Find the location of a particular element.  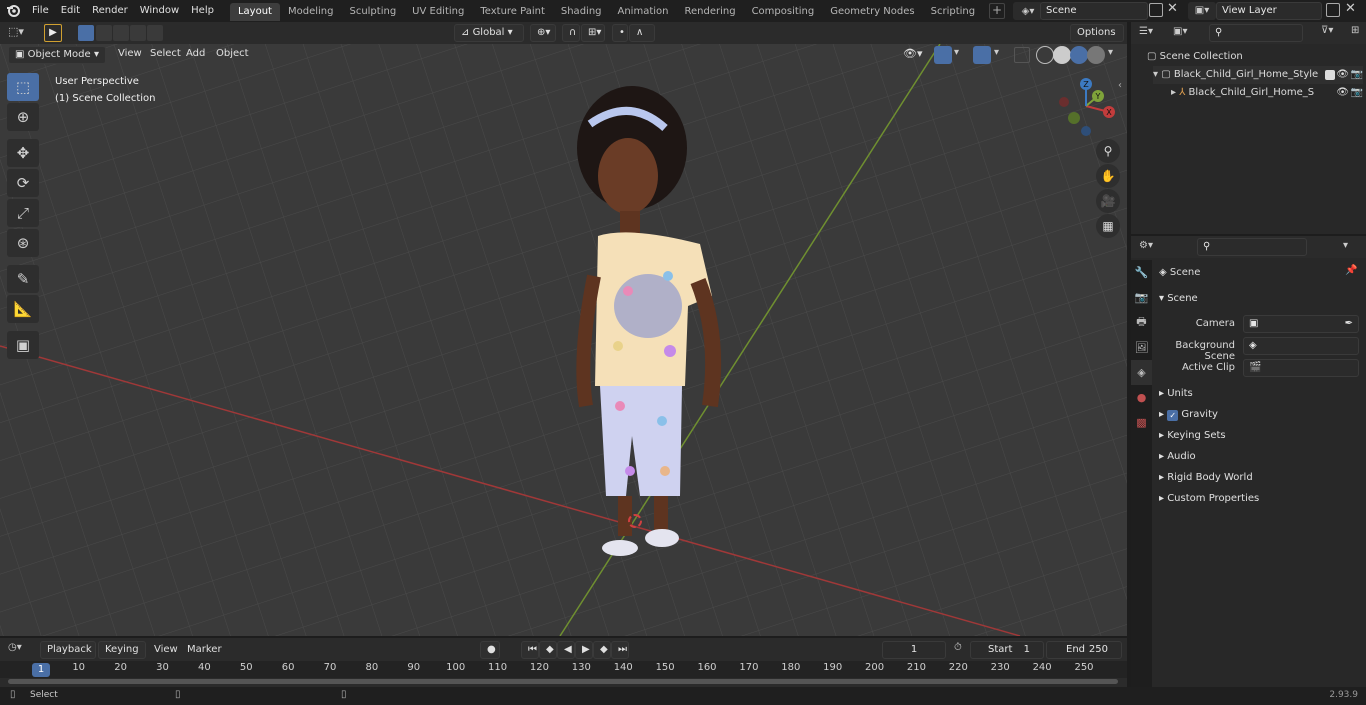

options-dropdown: Options ▾ is located at coordinates (1097, 39).